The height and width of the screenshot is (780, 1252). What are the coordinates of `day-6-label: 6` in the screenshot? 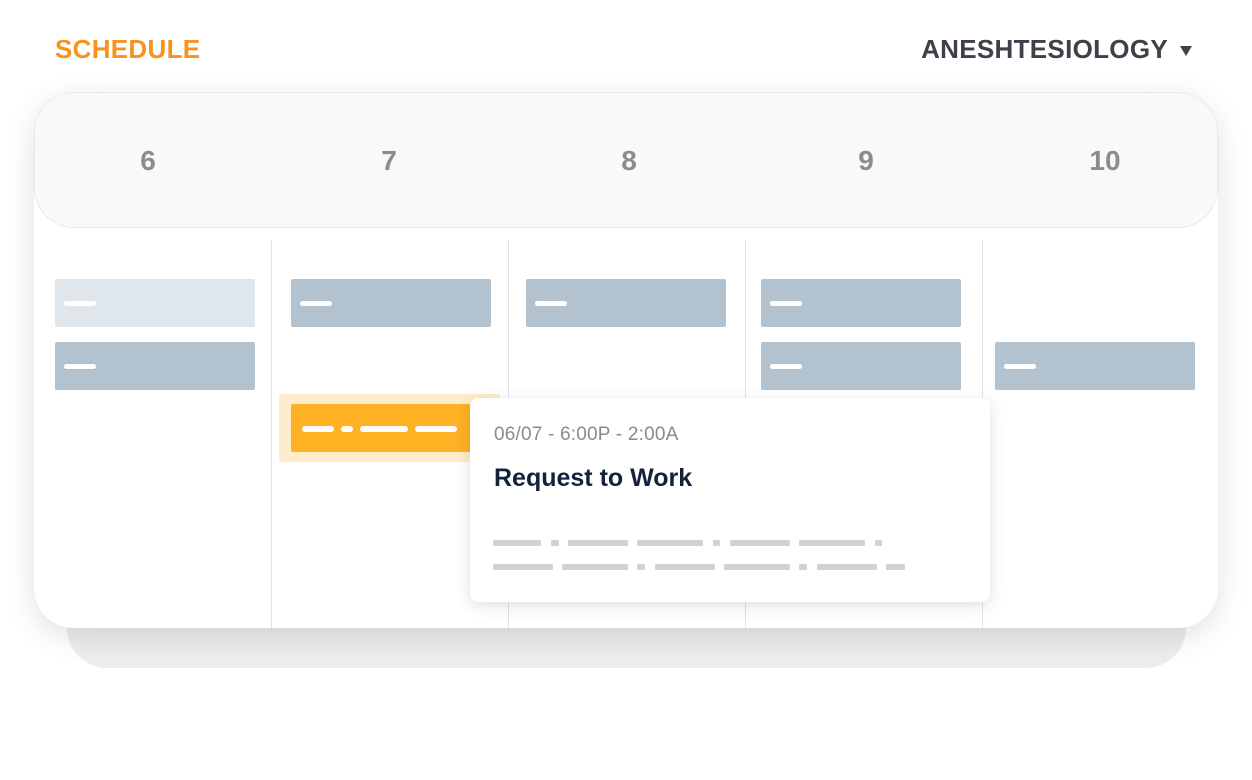 It's located at (148, 161).